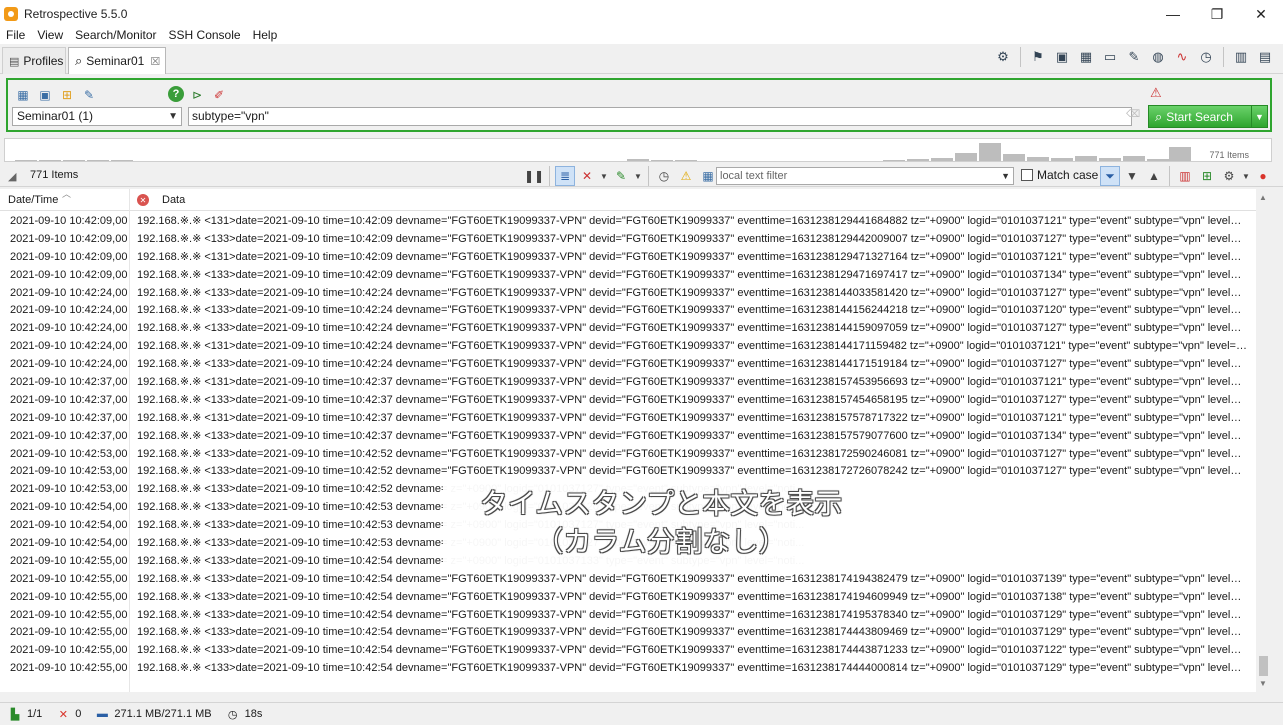 Image resolution: width=1283 pixels, height=725 pixels. Describe the element at coordinates (115, 35) in the screenshot. I see `menu-search-monitor: Search/Monitor` at that location.